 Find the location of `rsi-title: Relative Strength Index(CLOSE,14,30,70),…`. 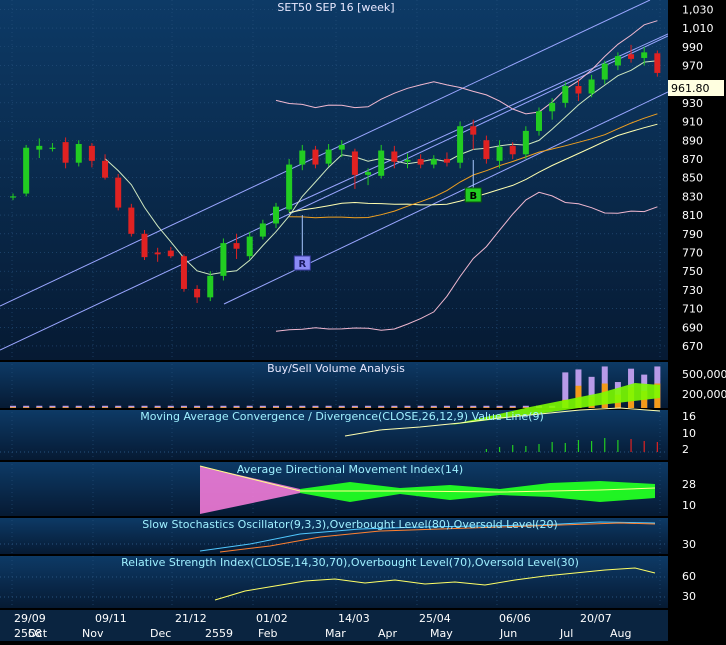

rsi-title: Relative Strength Index(CLOSE,14,30,70),… is located at coordinates (350, 562).